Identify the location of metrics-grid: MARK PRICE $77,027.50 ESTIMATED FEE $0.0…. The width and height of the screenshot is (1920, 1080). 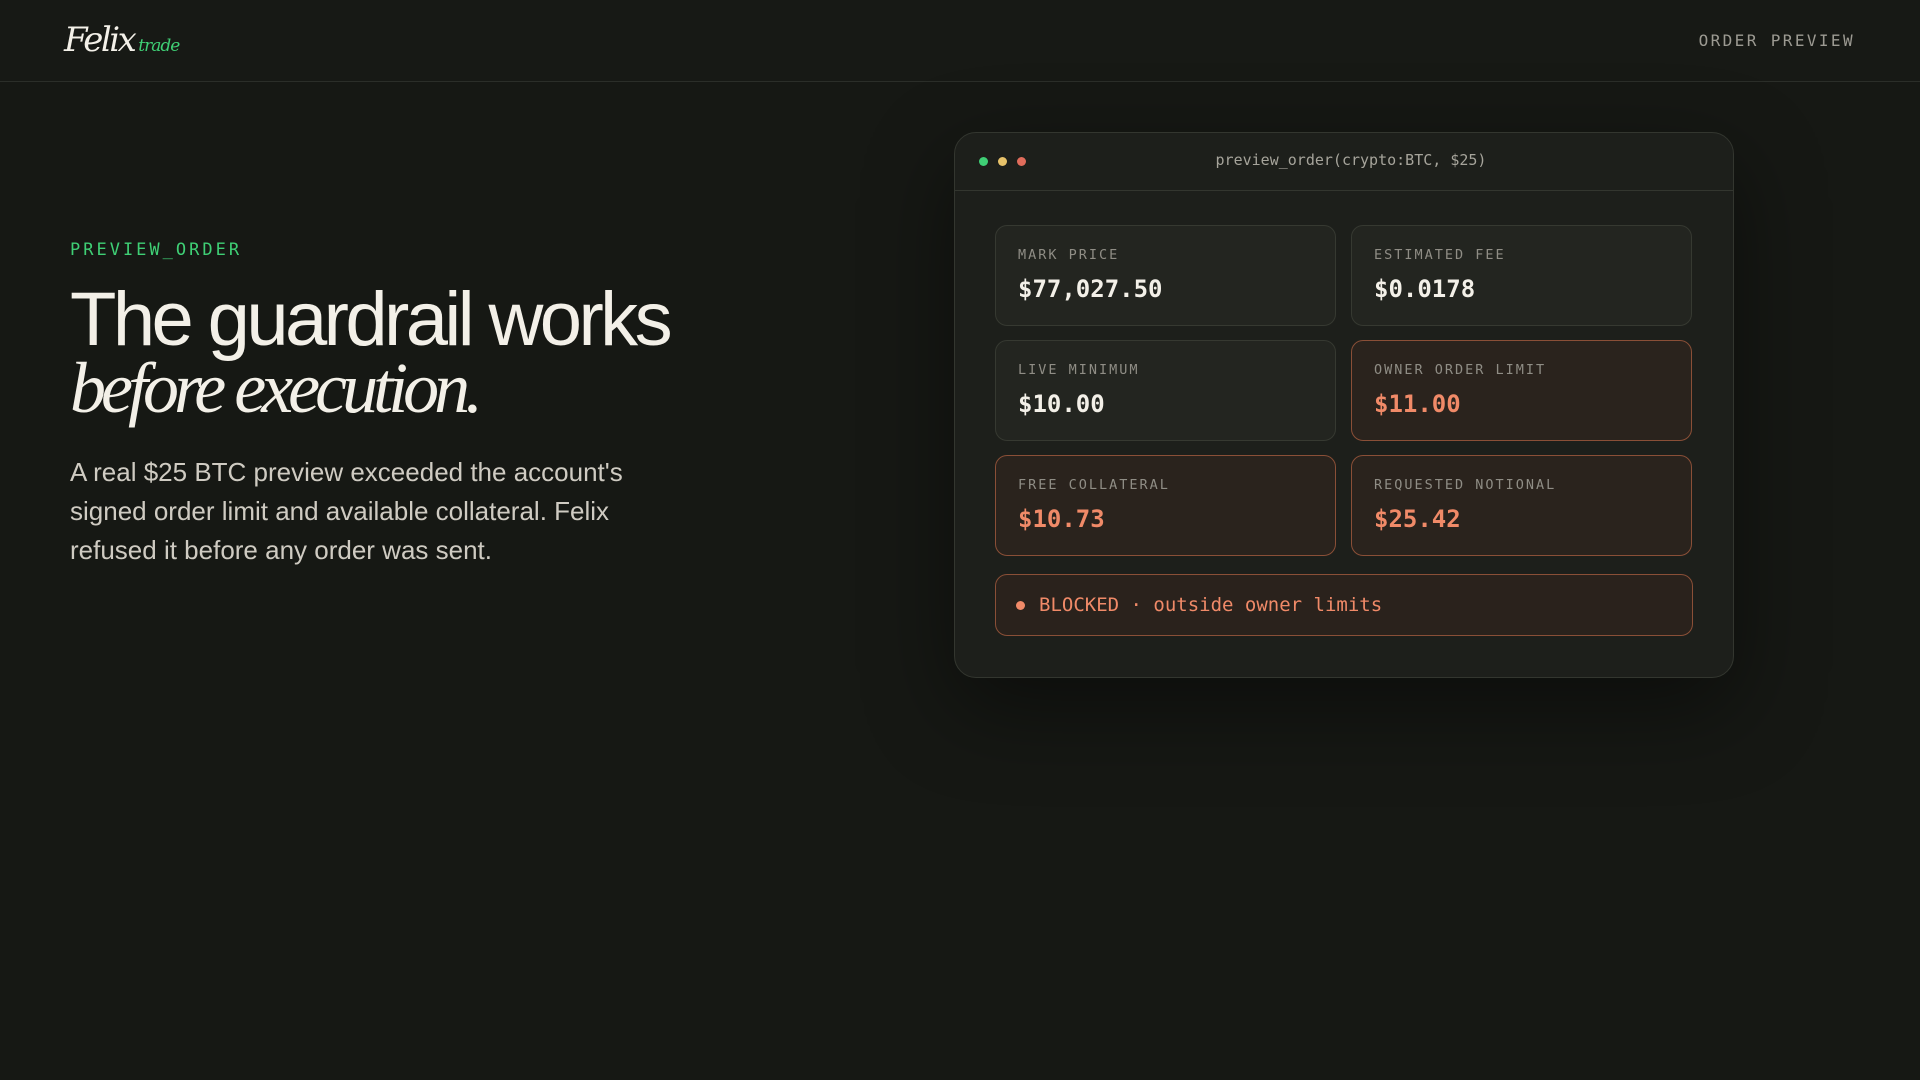
(1344, 390).